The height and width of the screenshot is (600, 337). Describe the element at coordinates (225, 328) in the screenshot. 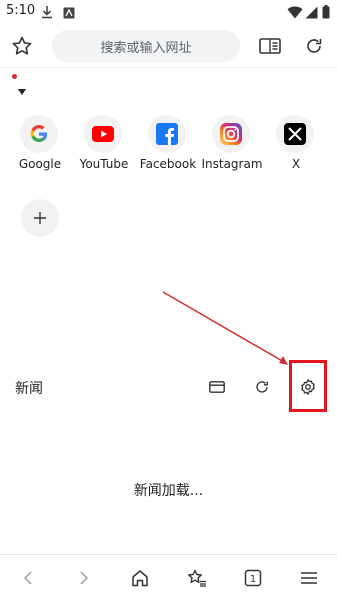

I see `annotation-arrow` at that location.